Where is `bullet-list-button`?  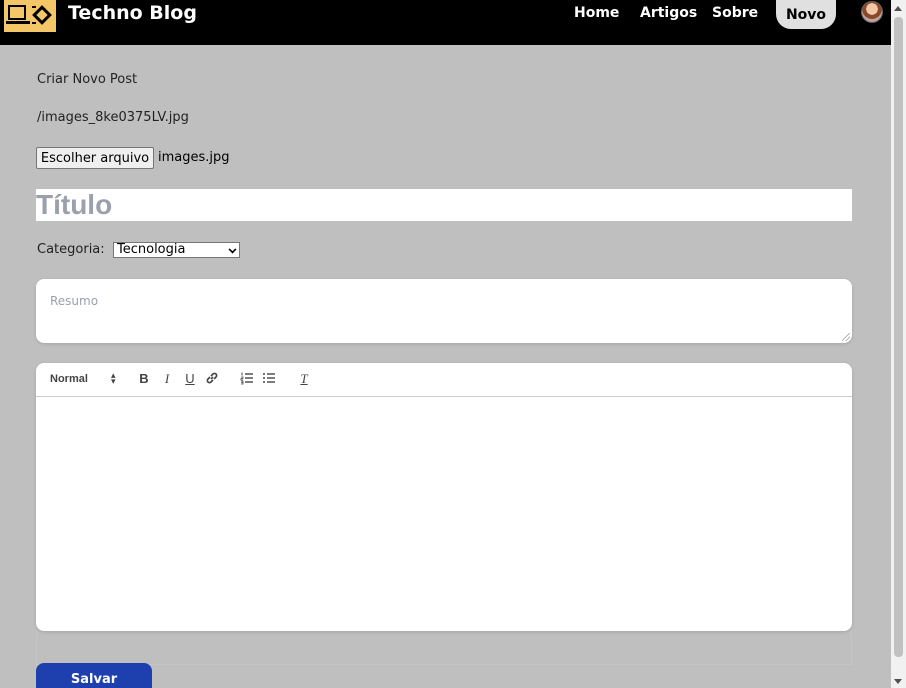
bullet-list-button is located at coordinates (269, 379).